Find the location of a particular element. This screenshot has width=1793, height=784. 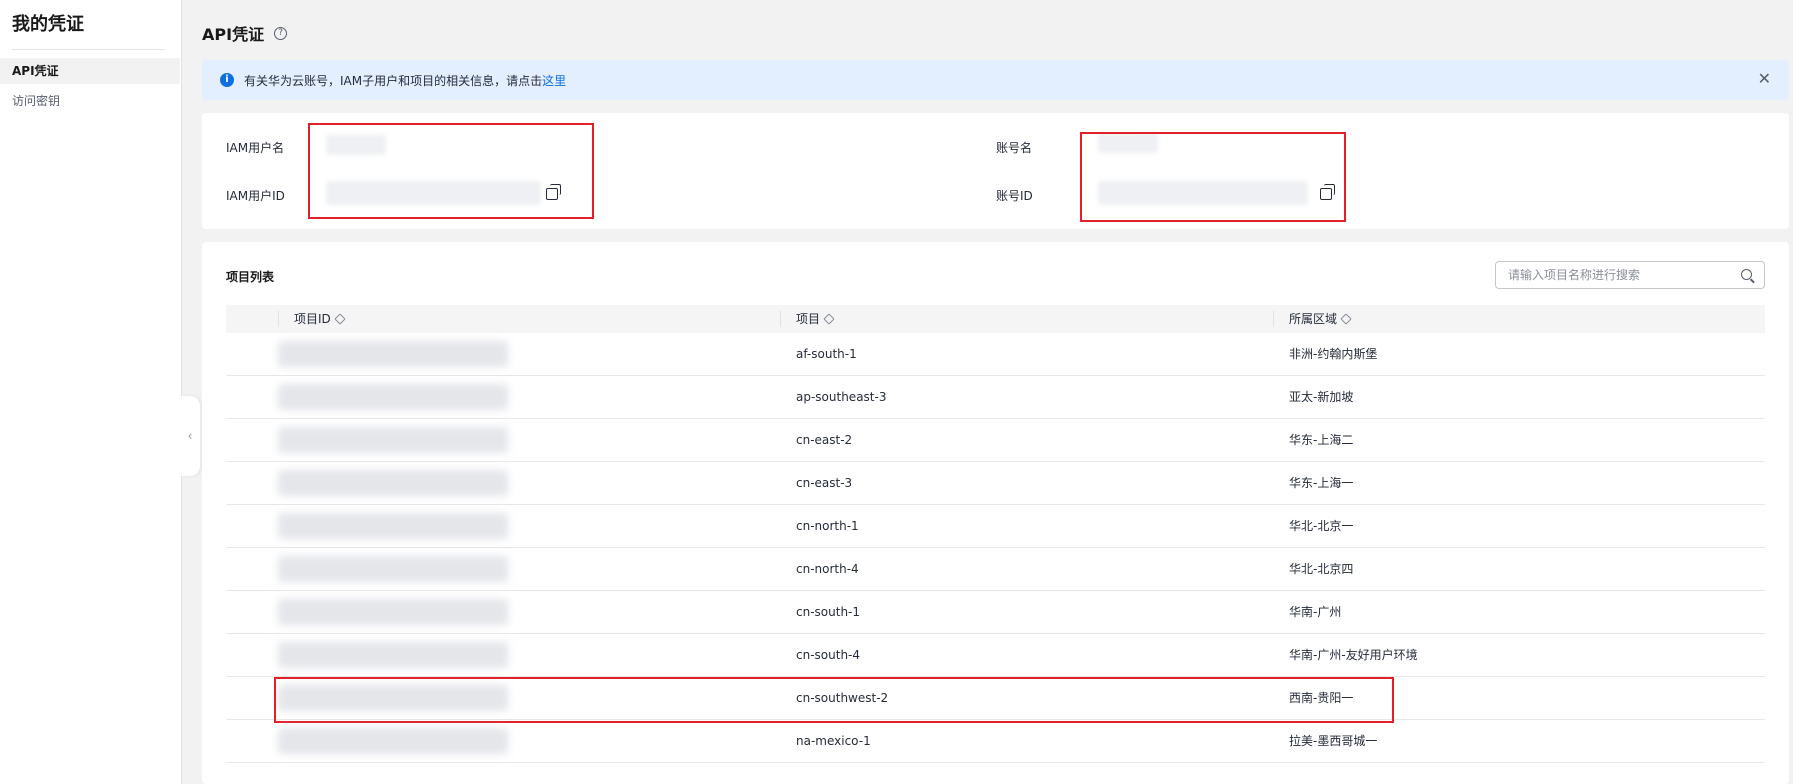

search-icon is located at coordinates (1746, 274).